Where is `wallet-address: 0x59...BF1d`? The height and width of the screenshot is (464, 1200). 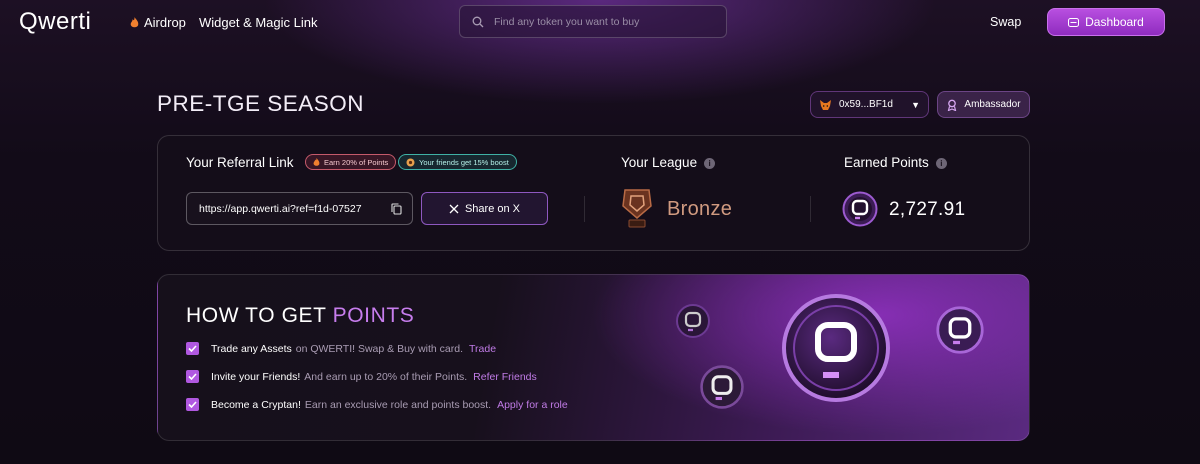 wallet-address: 0x59...BF1d is located at coordinates (866, 104).